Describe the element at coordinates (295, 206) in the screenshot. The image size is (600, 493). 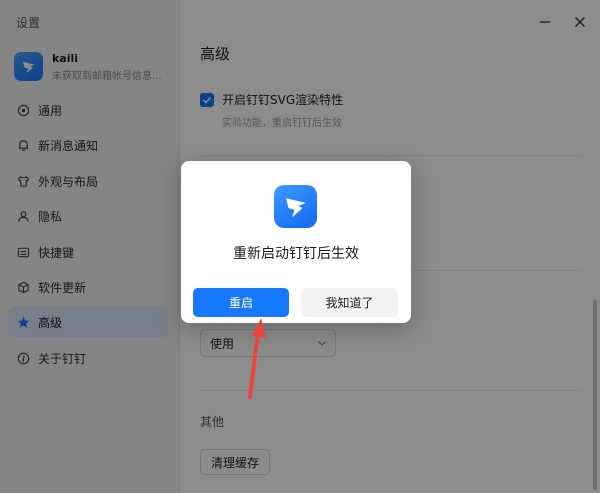
I see `dingtalk-logo-icon` at that location.